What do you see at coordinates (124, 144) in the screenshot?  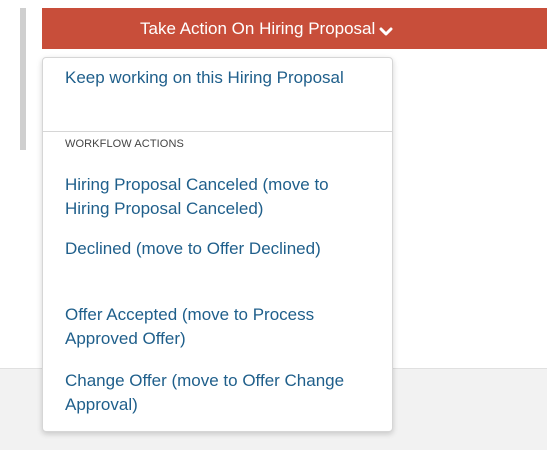 I see `workflow-actions-heading: WORKFLOW ACTIONS` at bounding box center [124, 144].